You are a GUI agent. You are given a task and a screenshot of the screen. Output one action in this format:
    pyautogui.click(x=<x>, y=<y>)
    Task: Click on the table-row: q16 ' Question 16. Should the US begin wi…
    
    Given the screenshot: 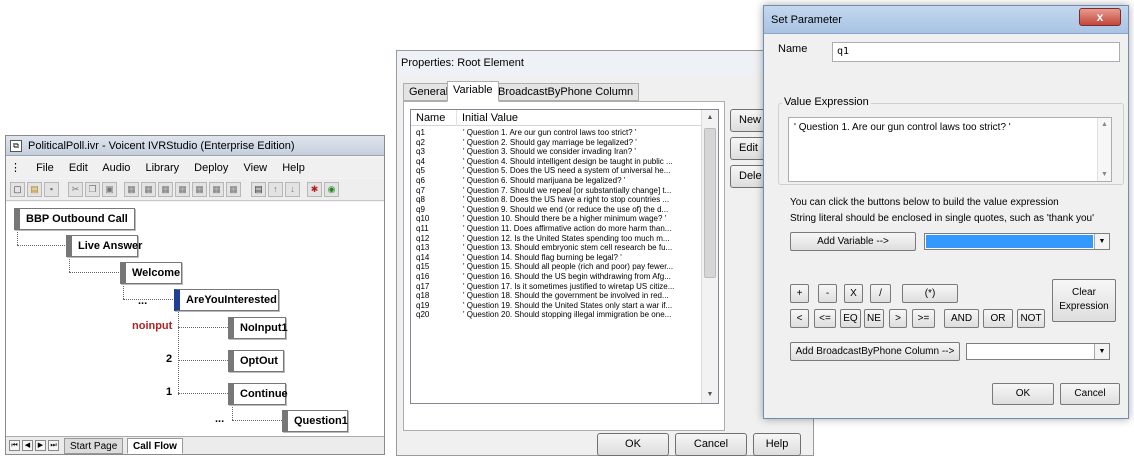 What is the action you would take?
    pyautogui.click(x=556, y=276)
    